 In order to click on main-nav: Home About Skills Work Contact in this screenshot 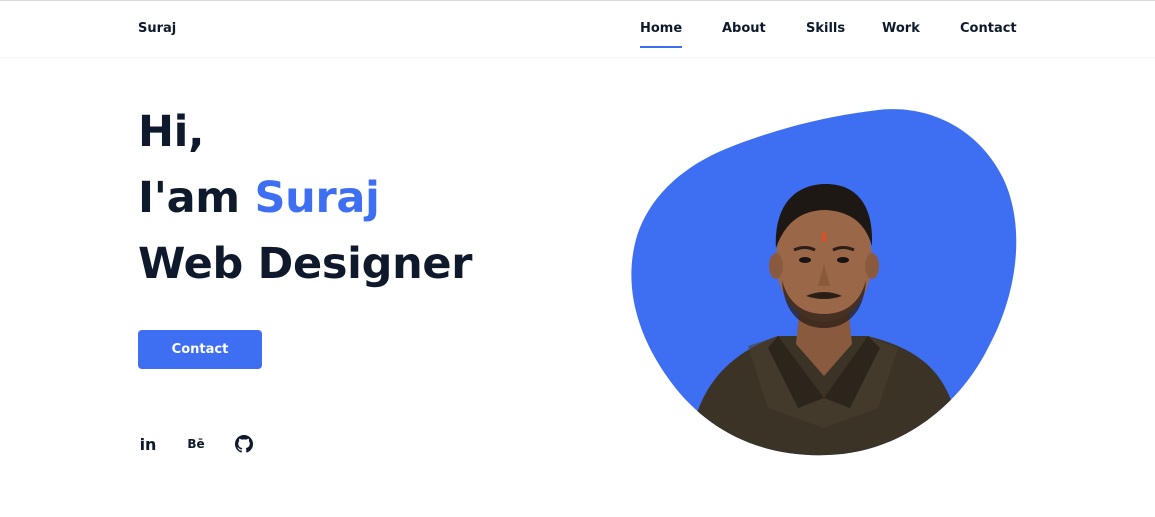, I will do `click(577, 36)`.